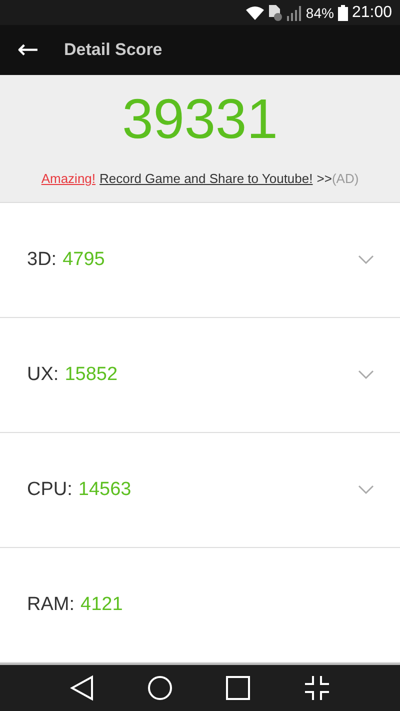 This screenshot has height=711, width=400. I want to click on score-label: UX:, so click(43, 375).